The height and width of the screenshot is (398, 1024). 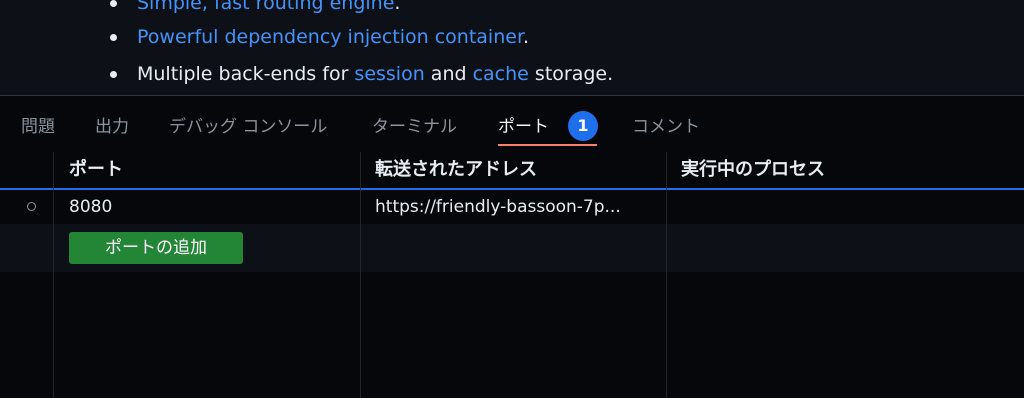 I want to click on list-item-middle: and, so click(x=448, y=74).